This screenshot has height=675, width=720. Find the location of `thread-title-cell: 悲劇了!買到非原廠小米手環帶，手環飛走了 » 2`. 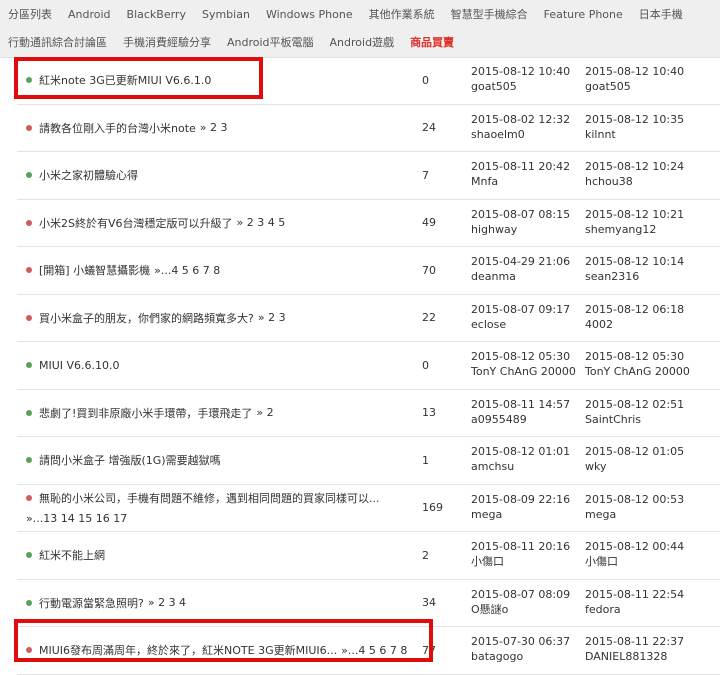

thread-title-cell: 悲劇了!買到非原廠小米手環帶，手環飛走了 » 2 is located at coordinates (223, 413).